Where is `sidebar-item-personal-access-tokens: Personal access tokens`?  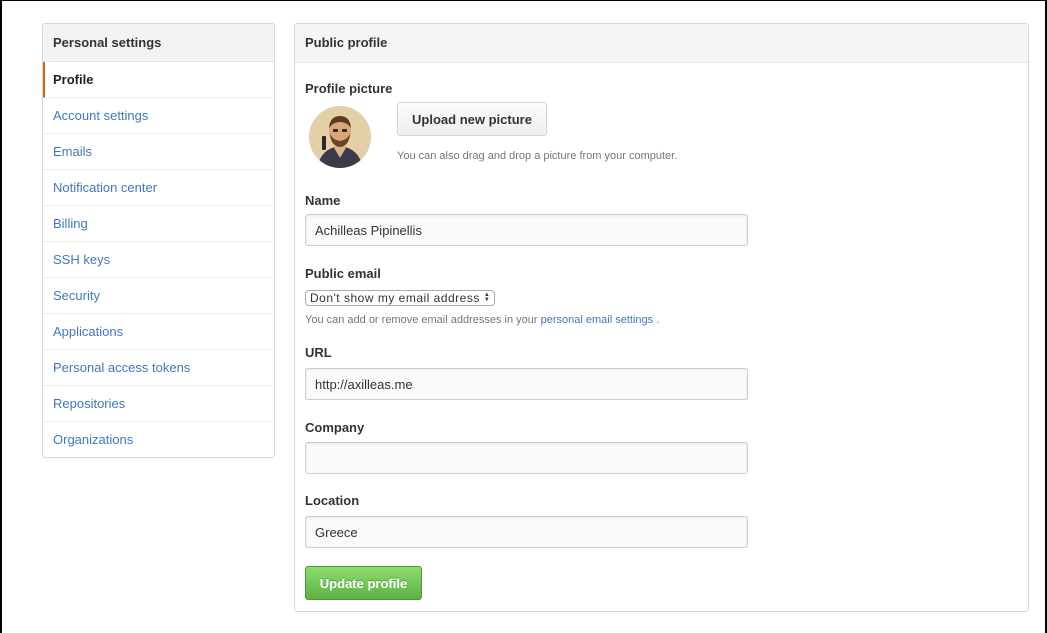 sidebar-item-personal-access-tokens: Personal access tokens is located at coordinates (158, 368).